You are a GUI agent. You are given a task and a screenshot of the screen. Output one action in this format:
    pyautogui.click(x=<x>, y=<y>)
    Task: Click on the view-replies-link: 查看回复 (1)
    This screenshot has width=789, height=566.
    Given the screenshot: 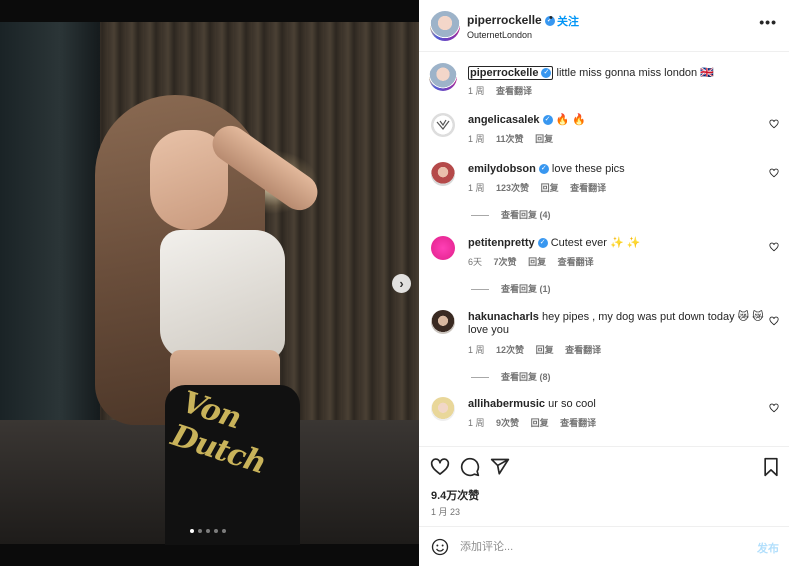 What is the action you would take?
    pyautogui.click(x=511, y=288)
    